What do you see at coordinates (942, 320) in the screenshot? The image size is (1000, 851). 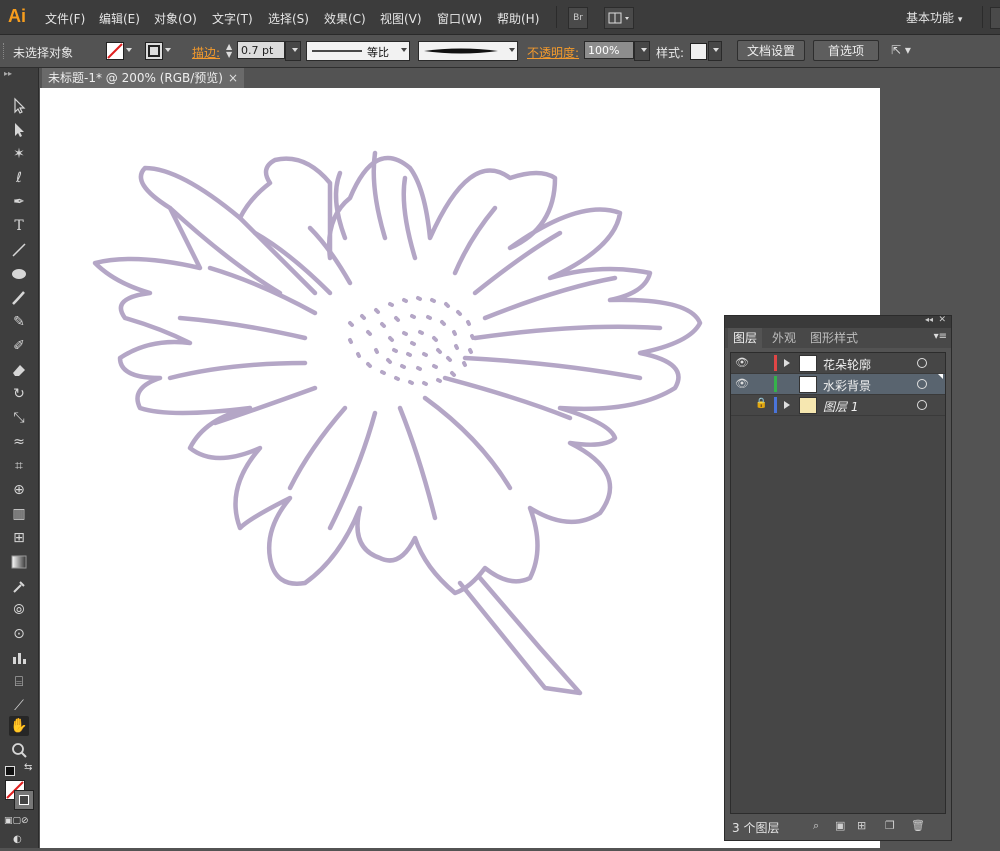 I see `close-panel-icon: ✕` at bounding box center [942, 320].